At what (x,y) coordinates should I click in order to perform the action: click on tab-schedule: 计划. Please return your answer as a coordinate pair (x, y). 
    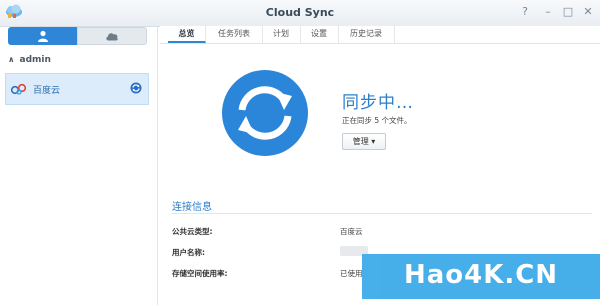
    Looking at the image, I should click on (281, 34).